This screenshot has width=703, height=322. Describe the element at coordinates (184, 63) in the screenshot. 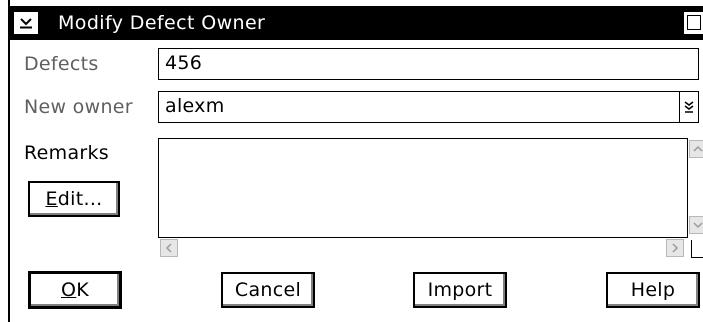

I see `defects-value: 456` at that location.